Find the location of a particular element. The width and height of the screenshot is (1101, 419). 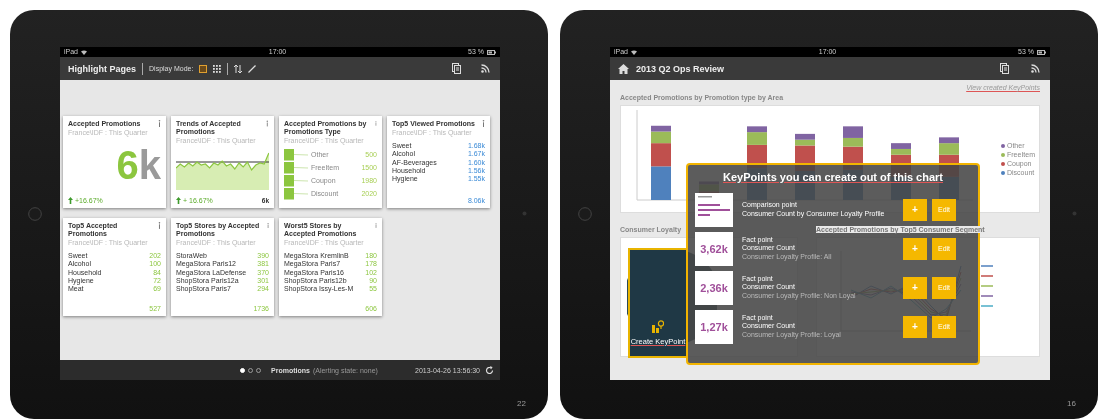

thumbnail-value: 3,62k is located at coordinates (714, 248).